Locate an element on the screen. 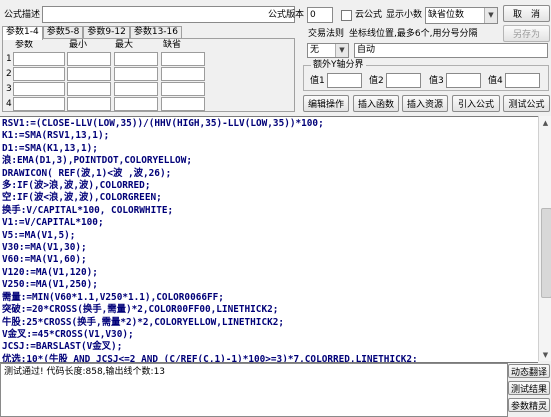  code-line: 空:IF(波<浪,波,波),COLORGREEN; is located at coordinates (269, 198).